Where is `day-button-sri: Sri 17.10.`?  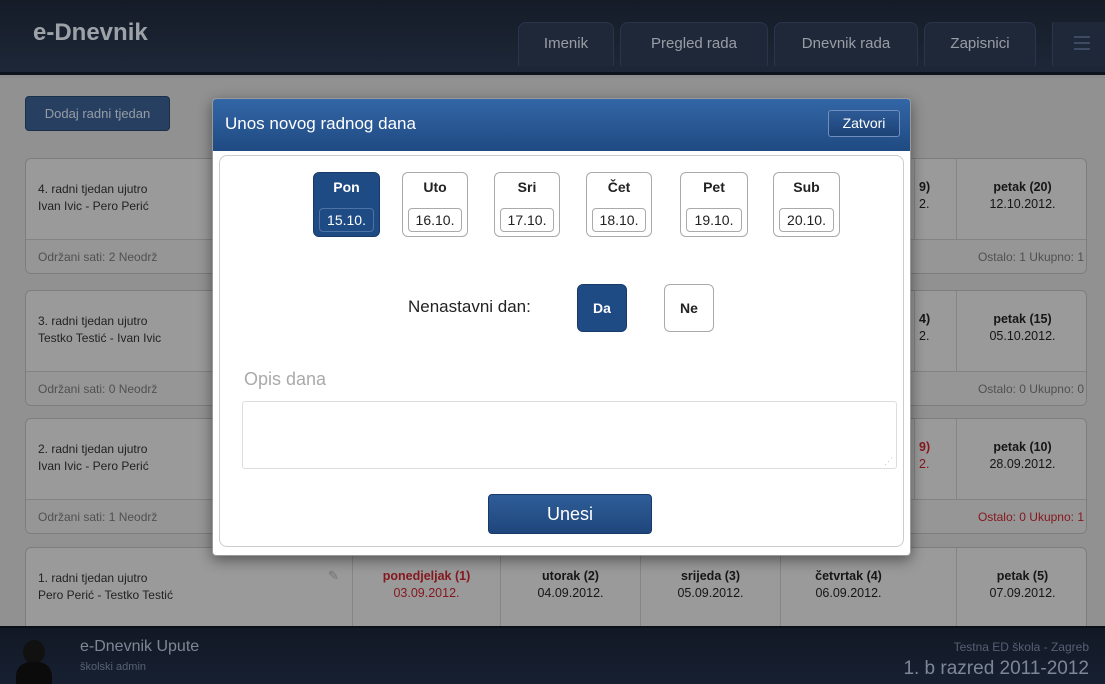 day-button-sri: Sri 17.10. is located at coordinates (527, 204).